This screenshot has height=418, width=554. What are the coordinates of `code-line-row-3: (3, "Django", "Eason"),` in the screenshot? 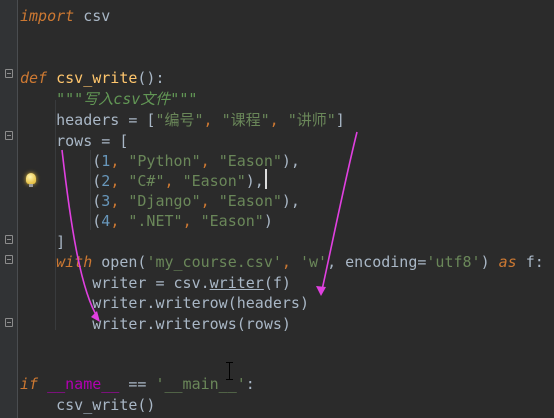 It's located at (160, 201).